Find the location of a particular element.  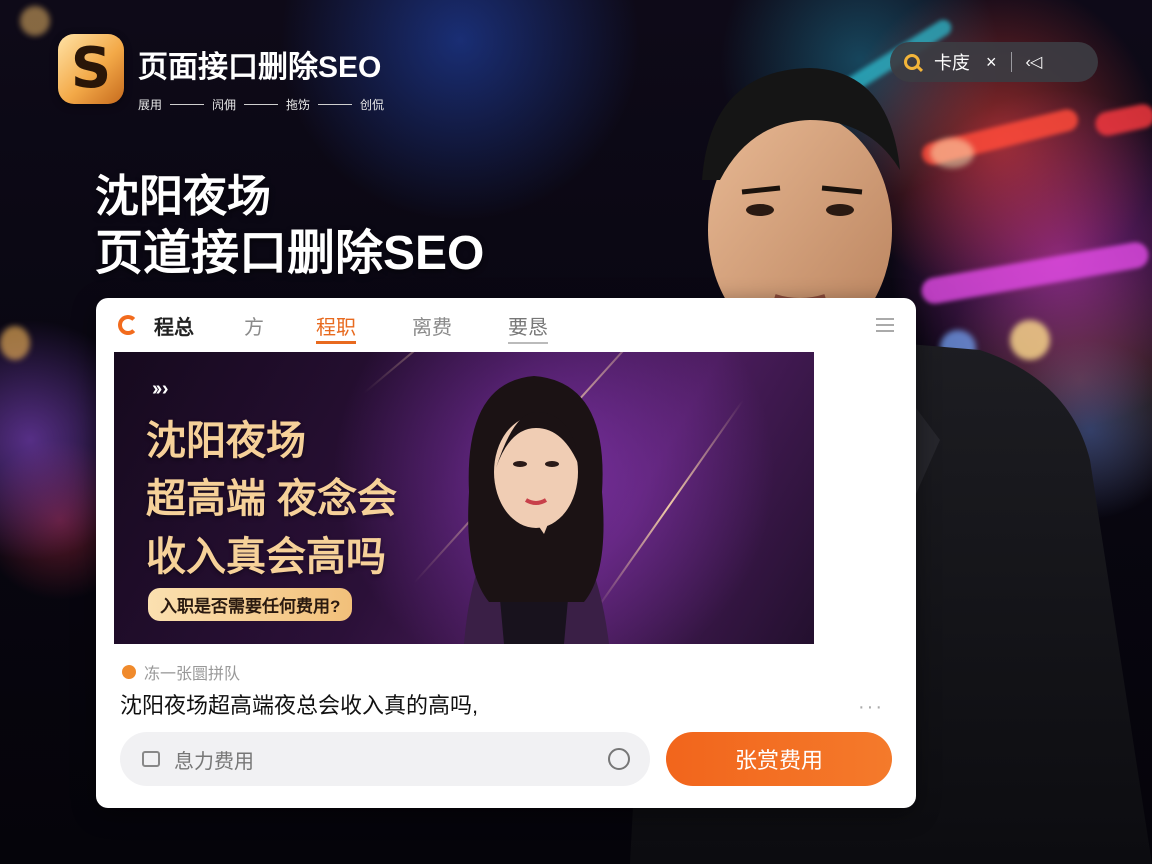

brand-g-icon is located at coordinates (128, 325).